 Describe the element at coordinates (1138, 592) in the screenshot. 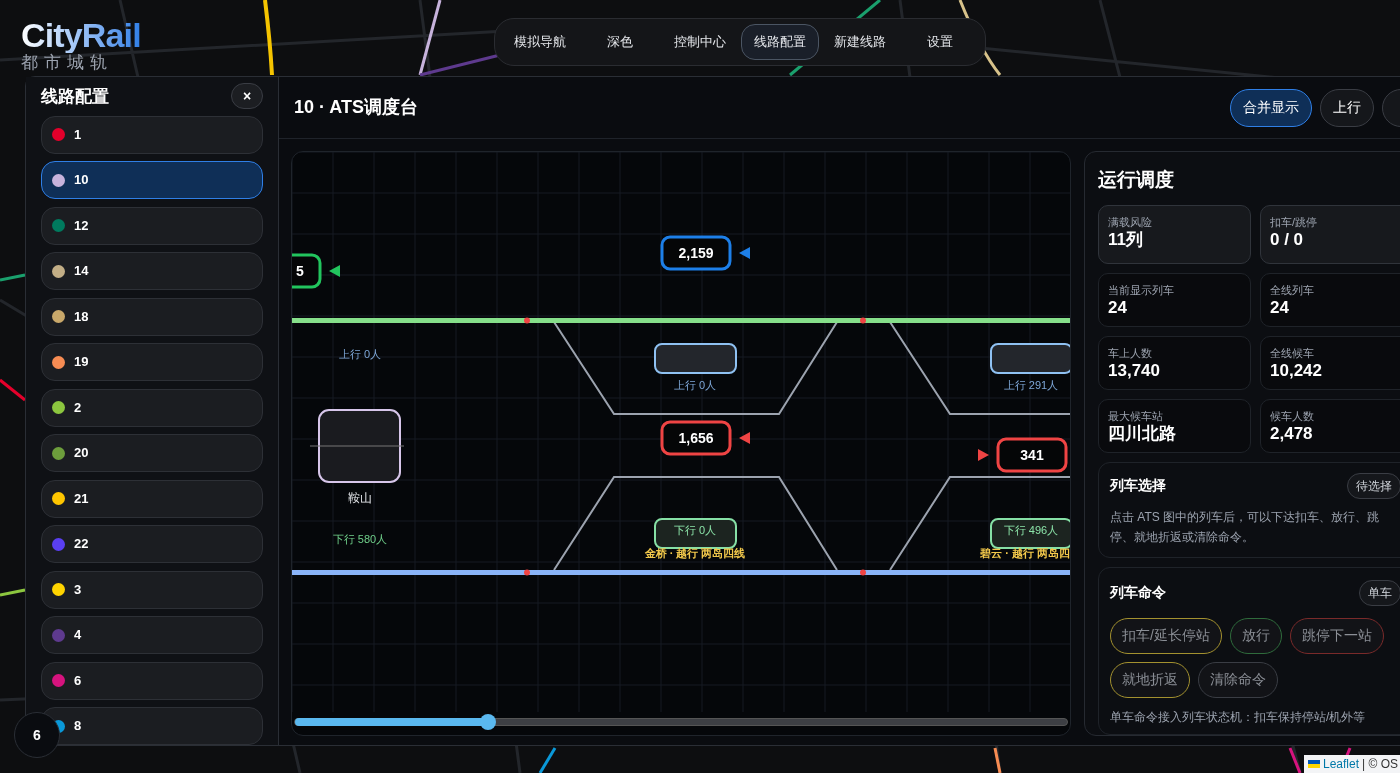

I see `section-title: 列车命令` at that location.